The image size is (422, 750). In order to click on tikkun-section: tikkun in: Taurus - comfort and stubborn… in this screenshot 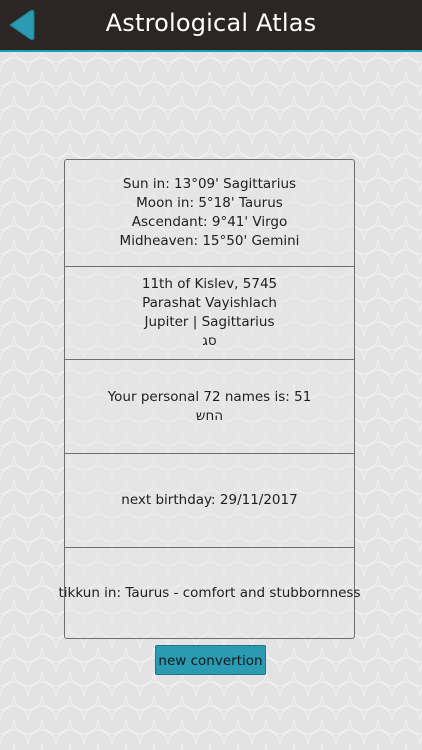, I will do `click(210, 593)`.